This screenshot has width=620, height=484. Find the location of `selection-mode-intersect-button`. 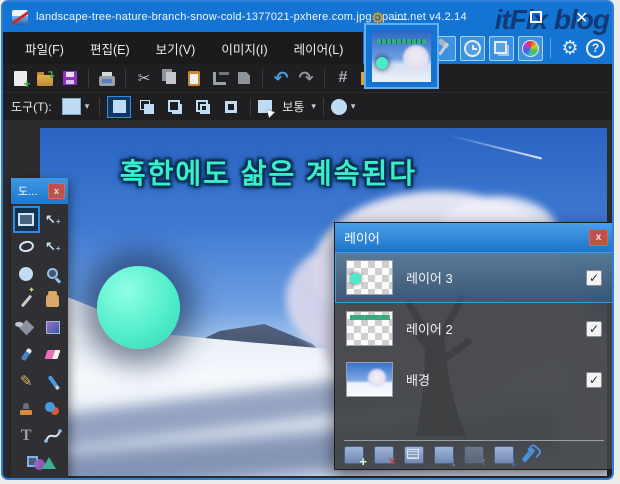

selection-mode-intersect-button is located at coordinates (203, 107).